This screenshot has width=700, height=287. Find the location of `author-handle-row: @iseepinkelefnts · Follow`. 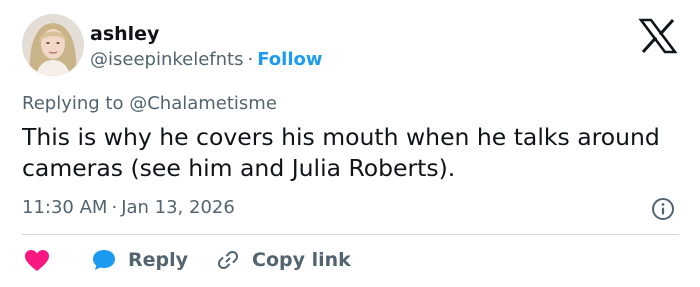

author-handle-row: @iseepinkelefnts · Follow is located at coordinates (206, 60).